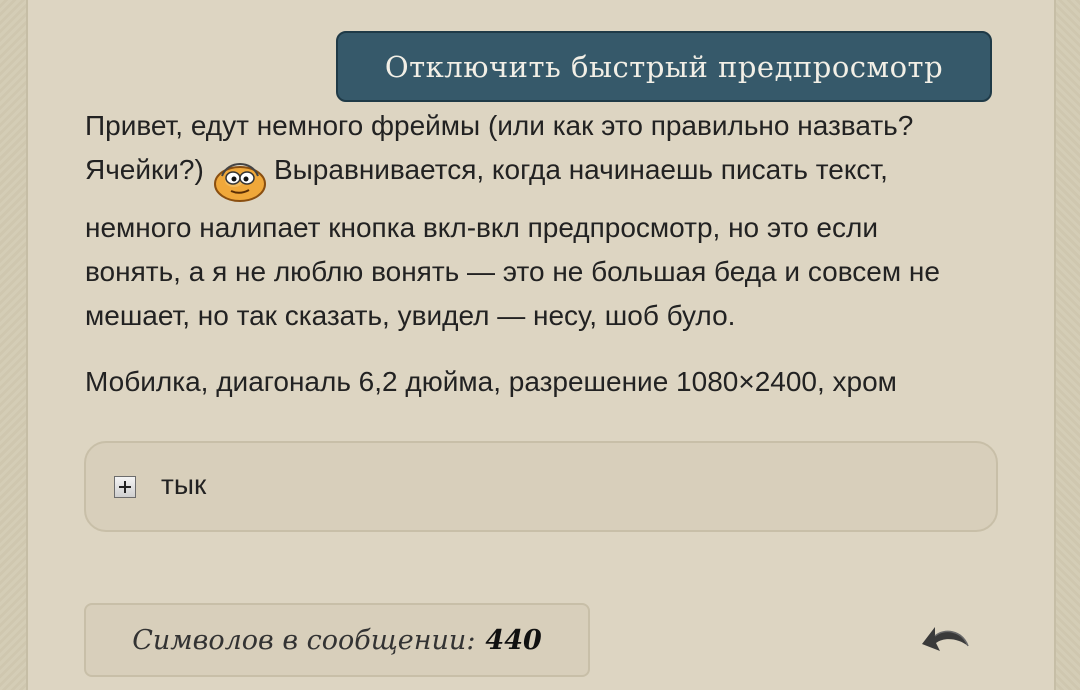 This screenshot has height=690, width=1080. What do you see at coordinates (946, 639) in the screenshot?
I see `undo-arrow-icon` at bounding box center [946, 639].